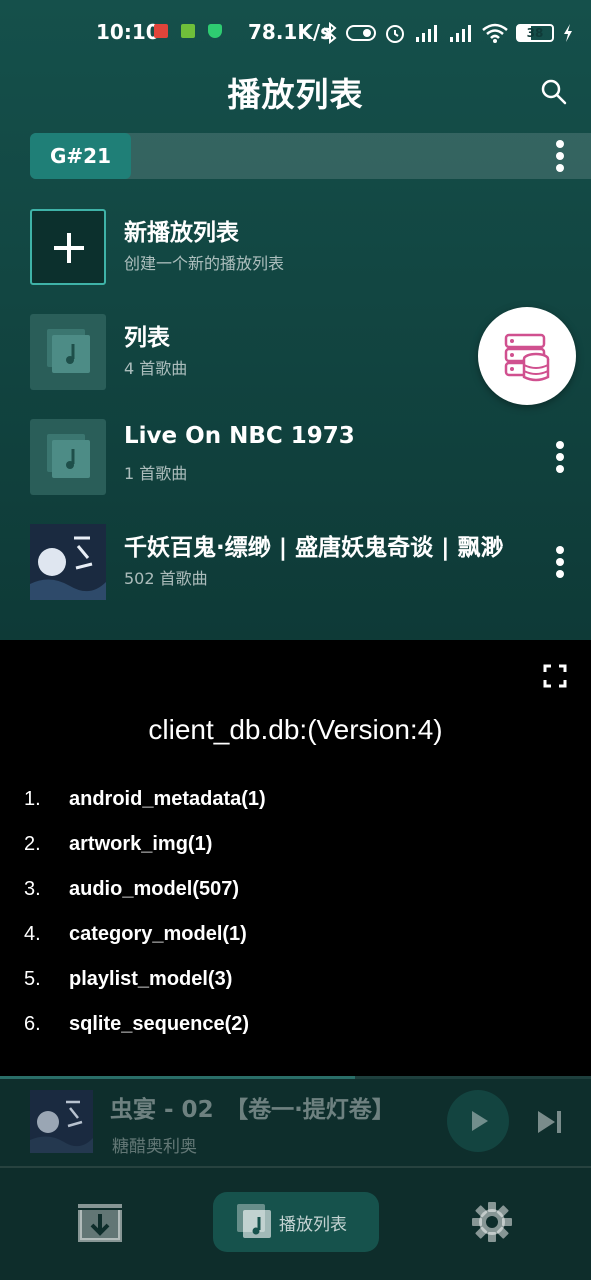 Image resolution: width=591 pixels, height=1280 pixels. Describe the element at coordinates (159, 1024) in the screenshot. I see `table-name: sqlite_sequence(2)` at that location.